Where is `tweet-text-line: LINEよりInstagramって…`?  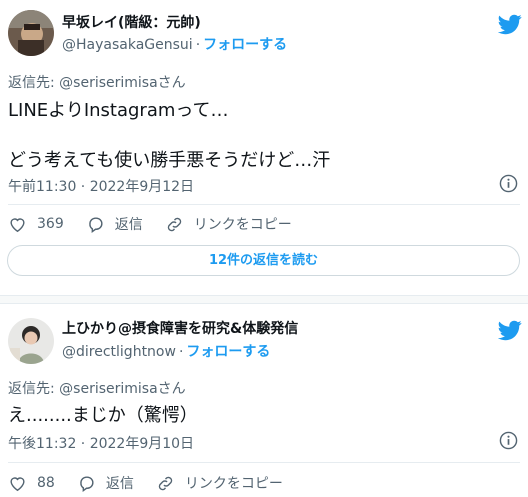
tweet-text-line: LINEよりInstagramって… is located at coordinates (118, 110).